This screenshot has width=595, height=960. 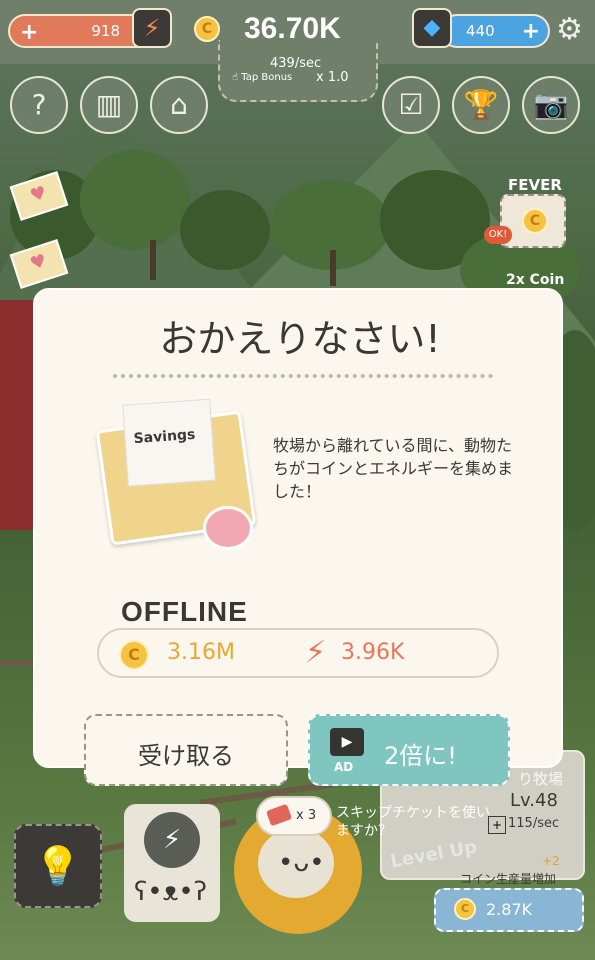 I want to click on energy-icon: ⚡, so click(x=152, y=28).